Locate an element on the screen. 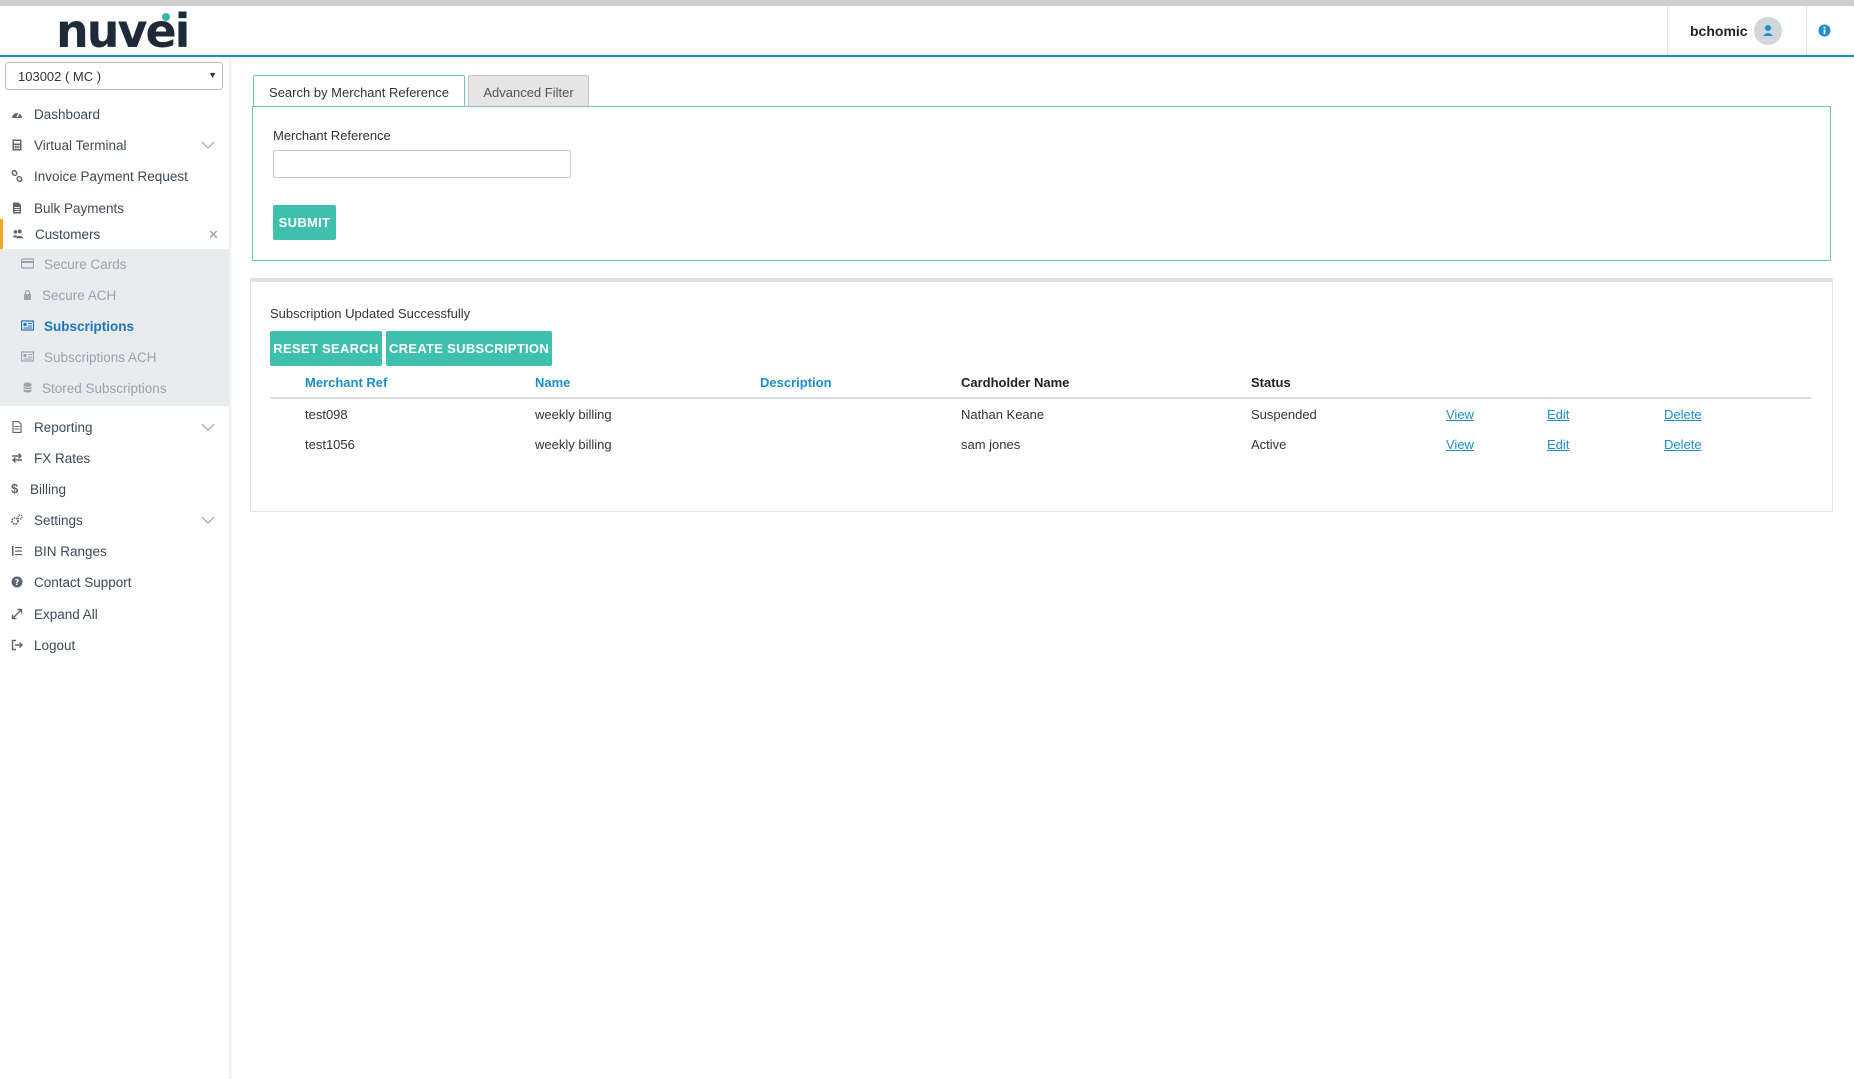 This screenshot has height=1079, width=1854. sidebar-item-contact-support: ? Contact Support is located at coordinates (114, 582).